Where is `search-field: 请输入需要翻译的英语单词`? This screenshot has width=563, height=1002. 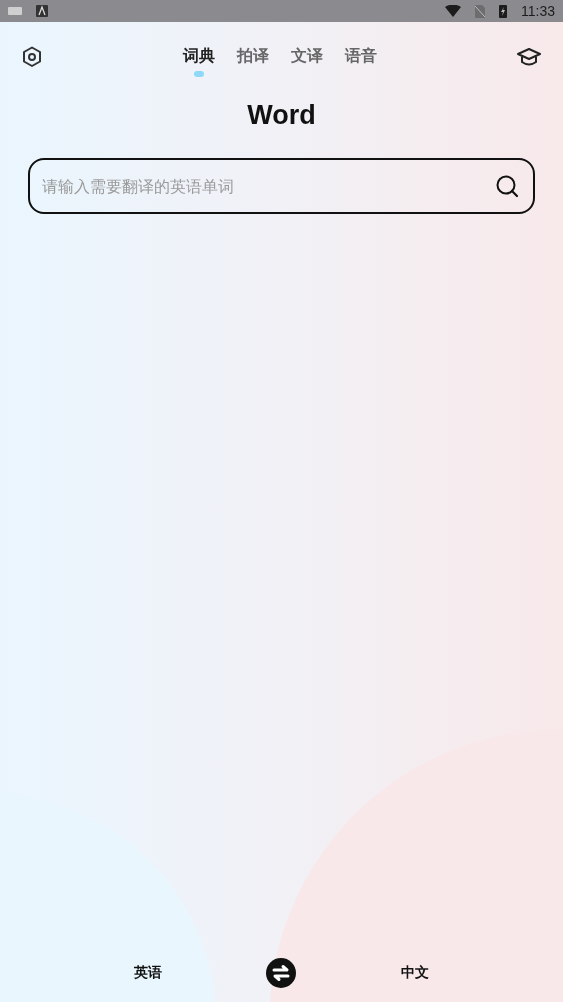
search-field: 请输入需要翻译的英语单词 is located at coordinates (281, 186).